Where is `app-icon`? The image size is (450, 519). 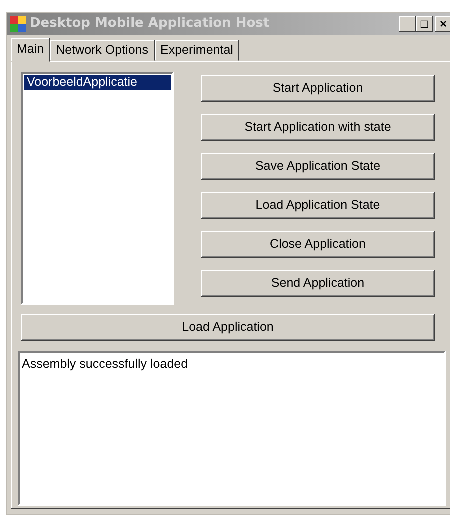 app-icon is located at coordinates (18, 24).